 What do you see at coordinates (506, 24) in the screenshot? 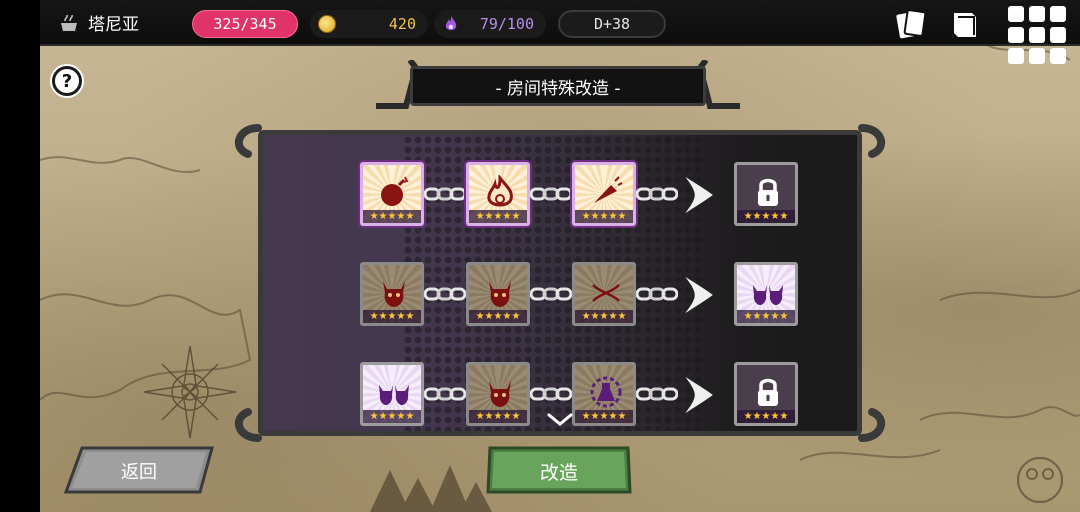
I see `mana-value: 79/100` at bounding box center [506, 24].